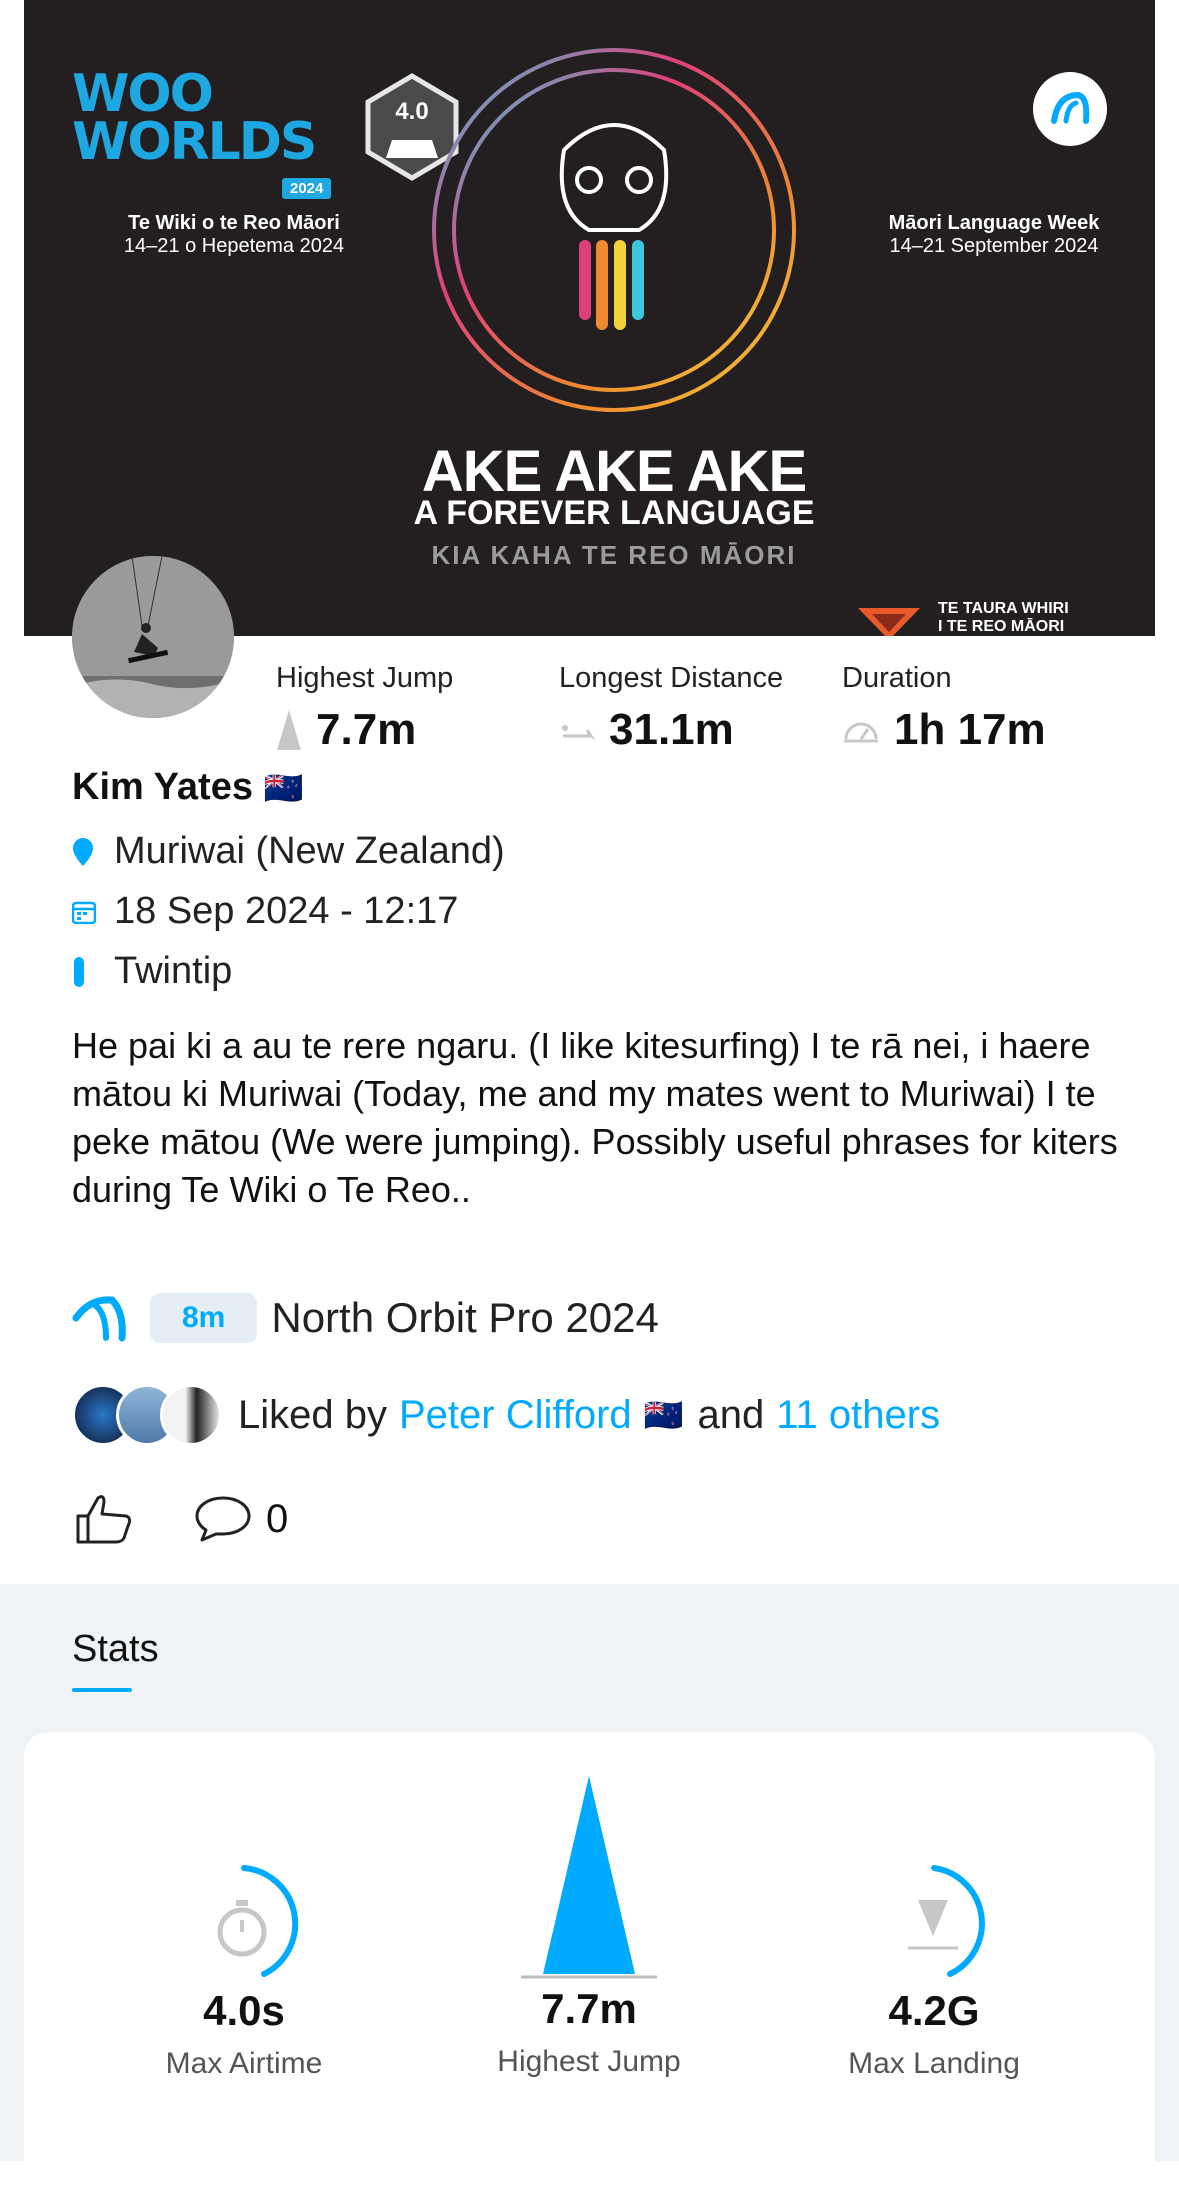  I want to click on session-board: Twintip, so click(152, 971).